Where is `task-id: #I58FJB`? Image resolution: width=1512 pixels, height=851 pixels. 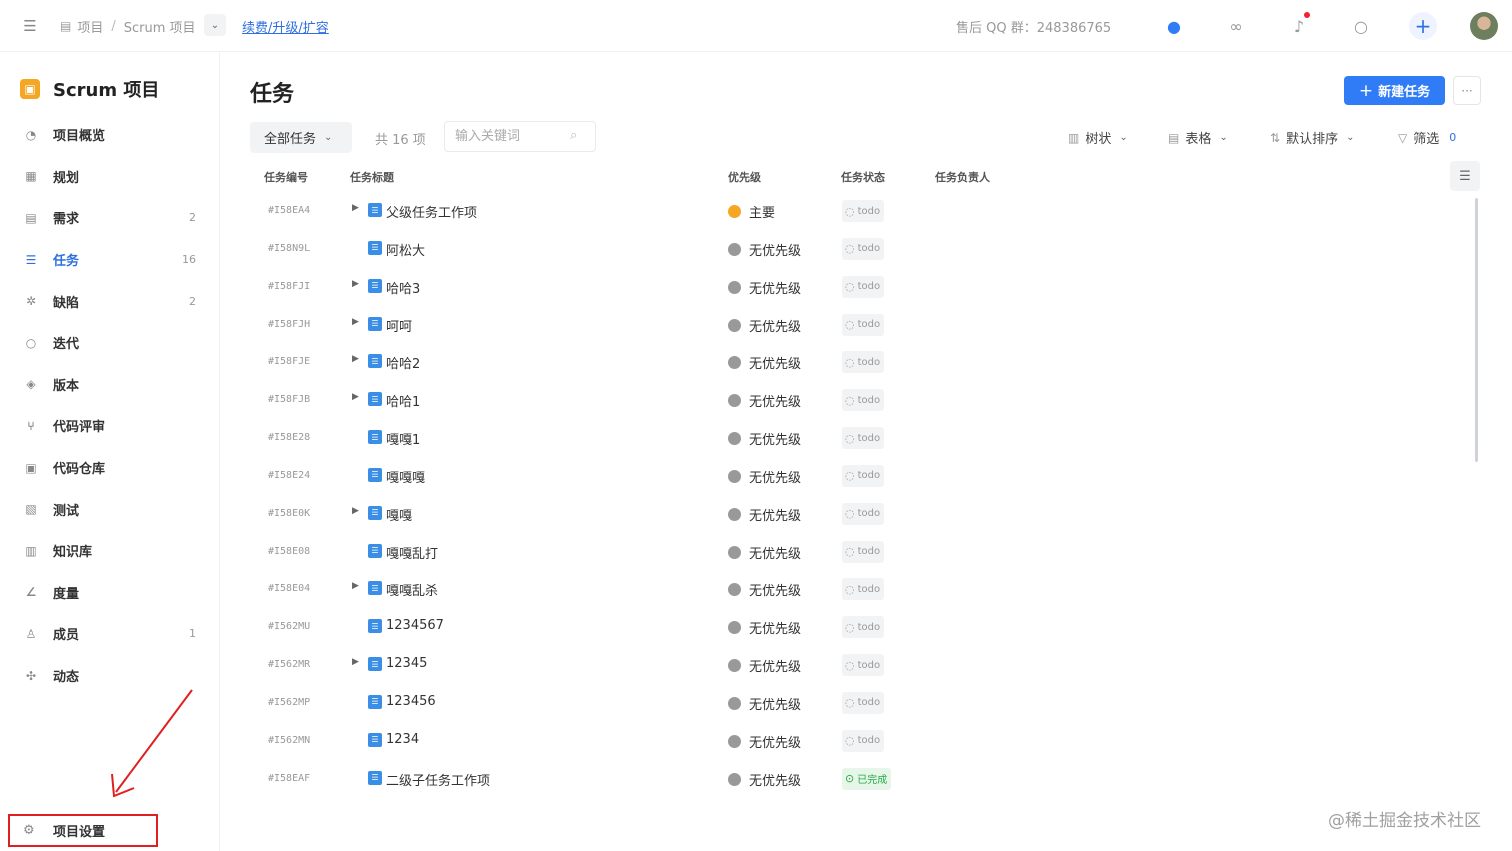
task-id: #I58FJB is located at coordinates (289, 399).